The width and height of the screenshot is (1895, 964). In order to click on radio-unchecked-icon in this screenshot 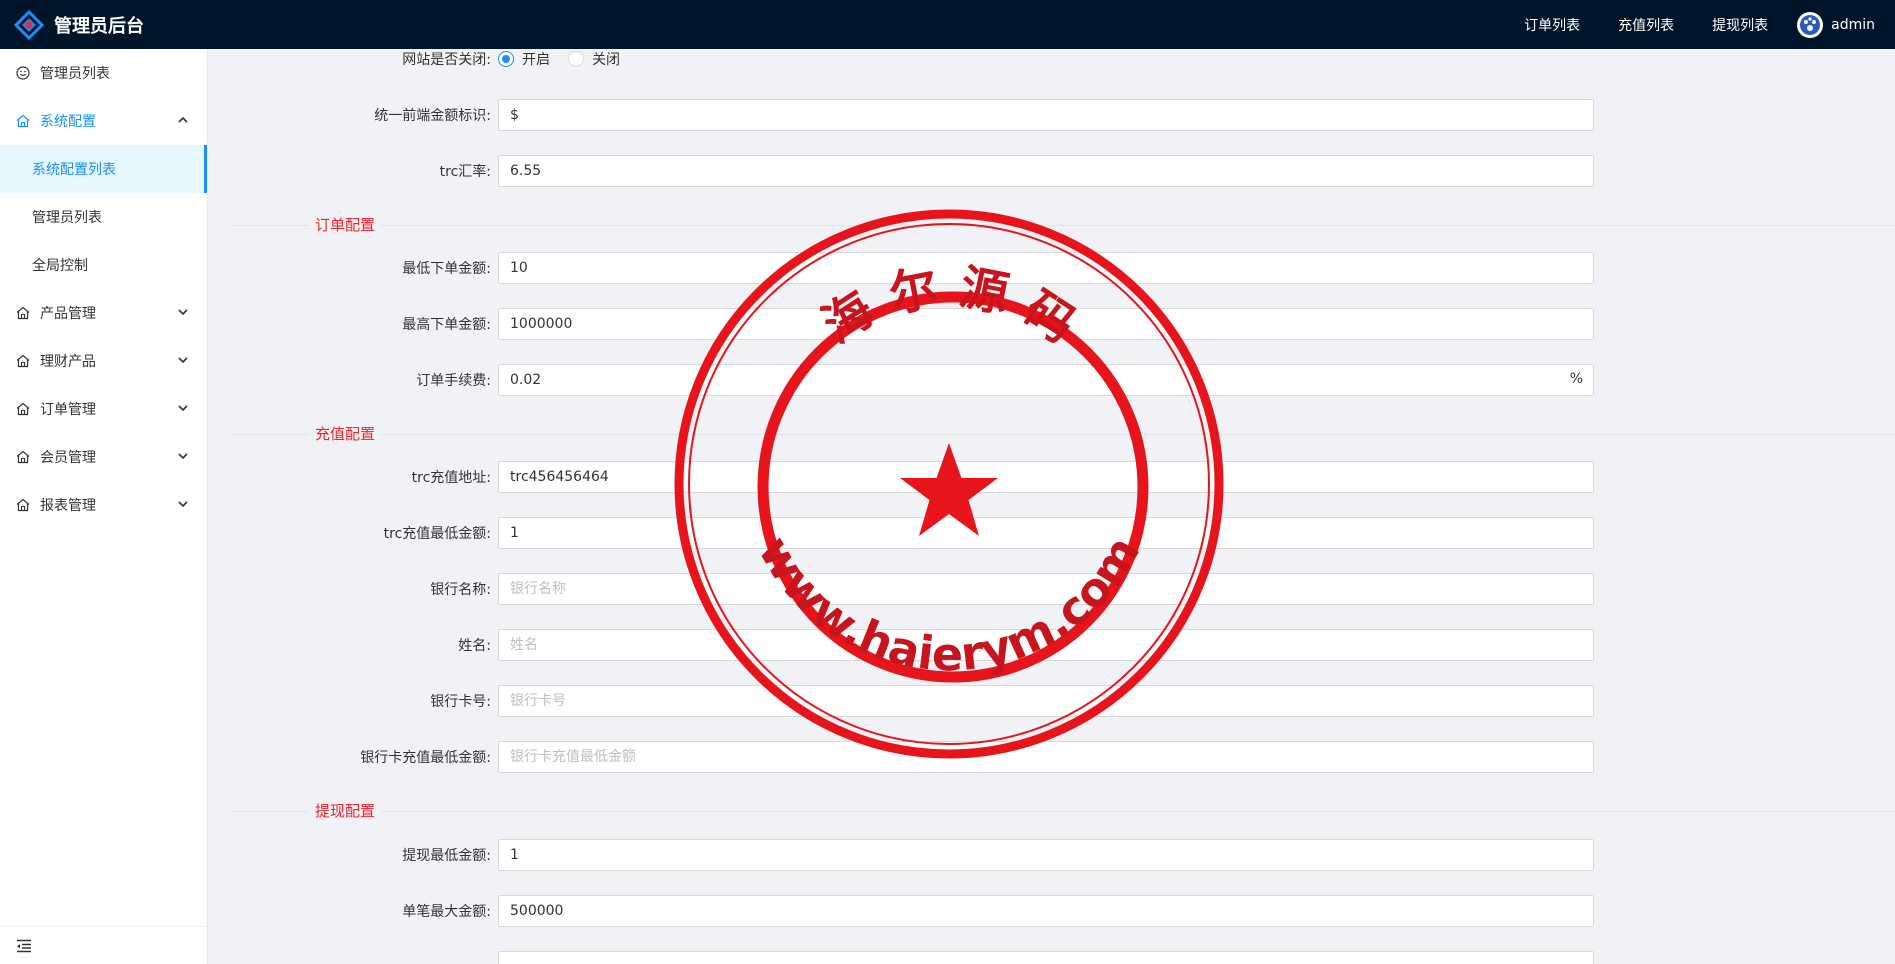, I will do `click(576, 59)`.